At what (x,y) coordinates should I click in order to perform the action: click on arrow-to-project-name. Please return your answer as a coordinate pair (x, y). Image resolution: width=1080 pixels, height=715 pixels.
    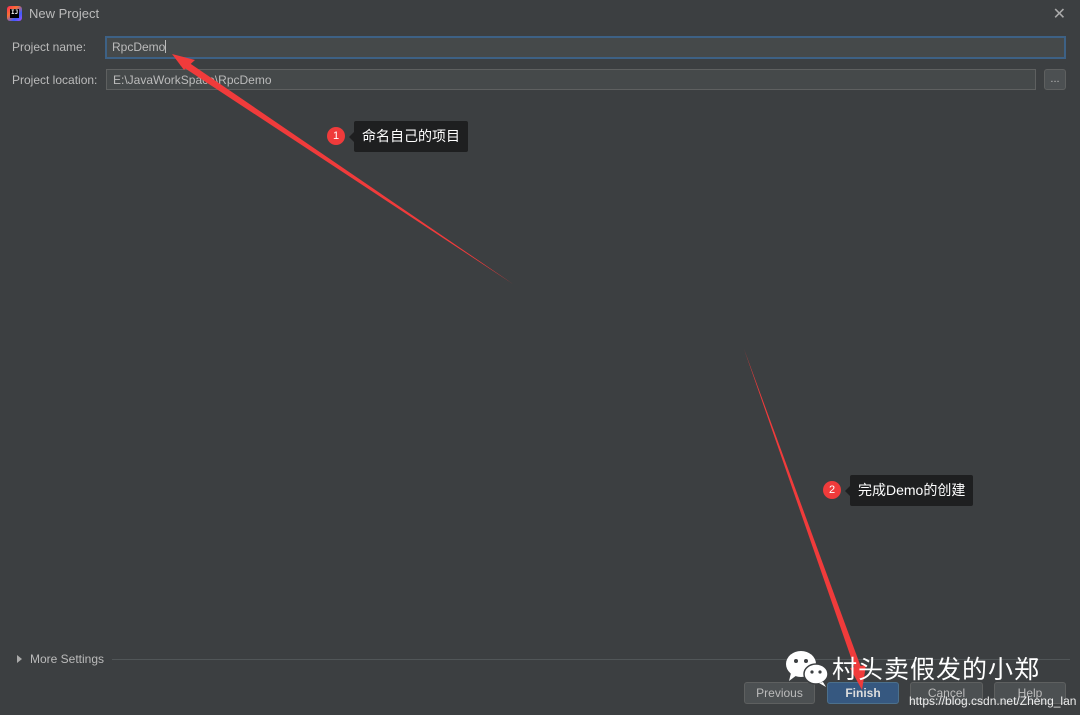
    Looking at the image, I should click on (346, 172).